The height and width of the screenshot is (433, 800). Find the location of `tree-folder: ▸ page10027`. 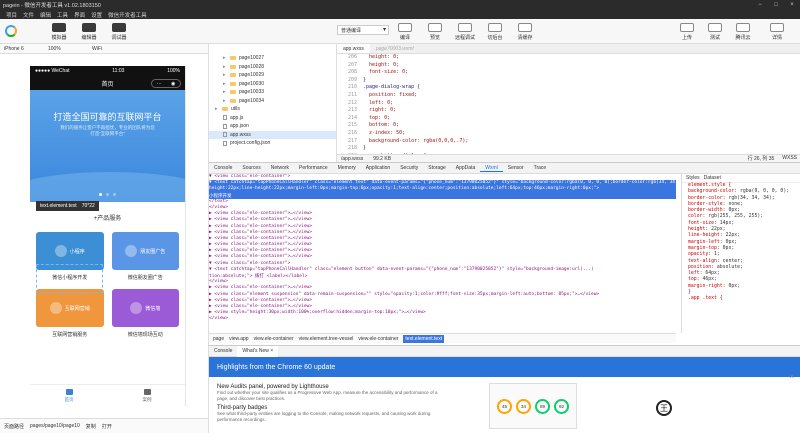

tree-folder: ▸ page10027 is located at coordinates (272, 58).